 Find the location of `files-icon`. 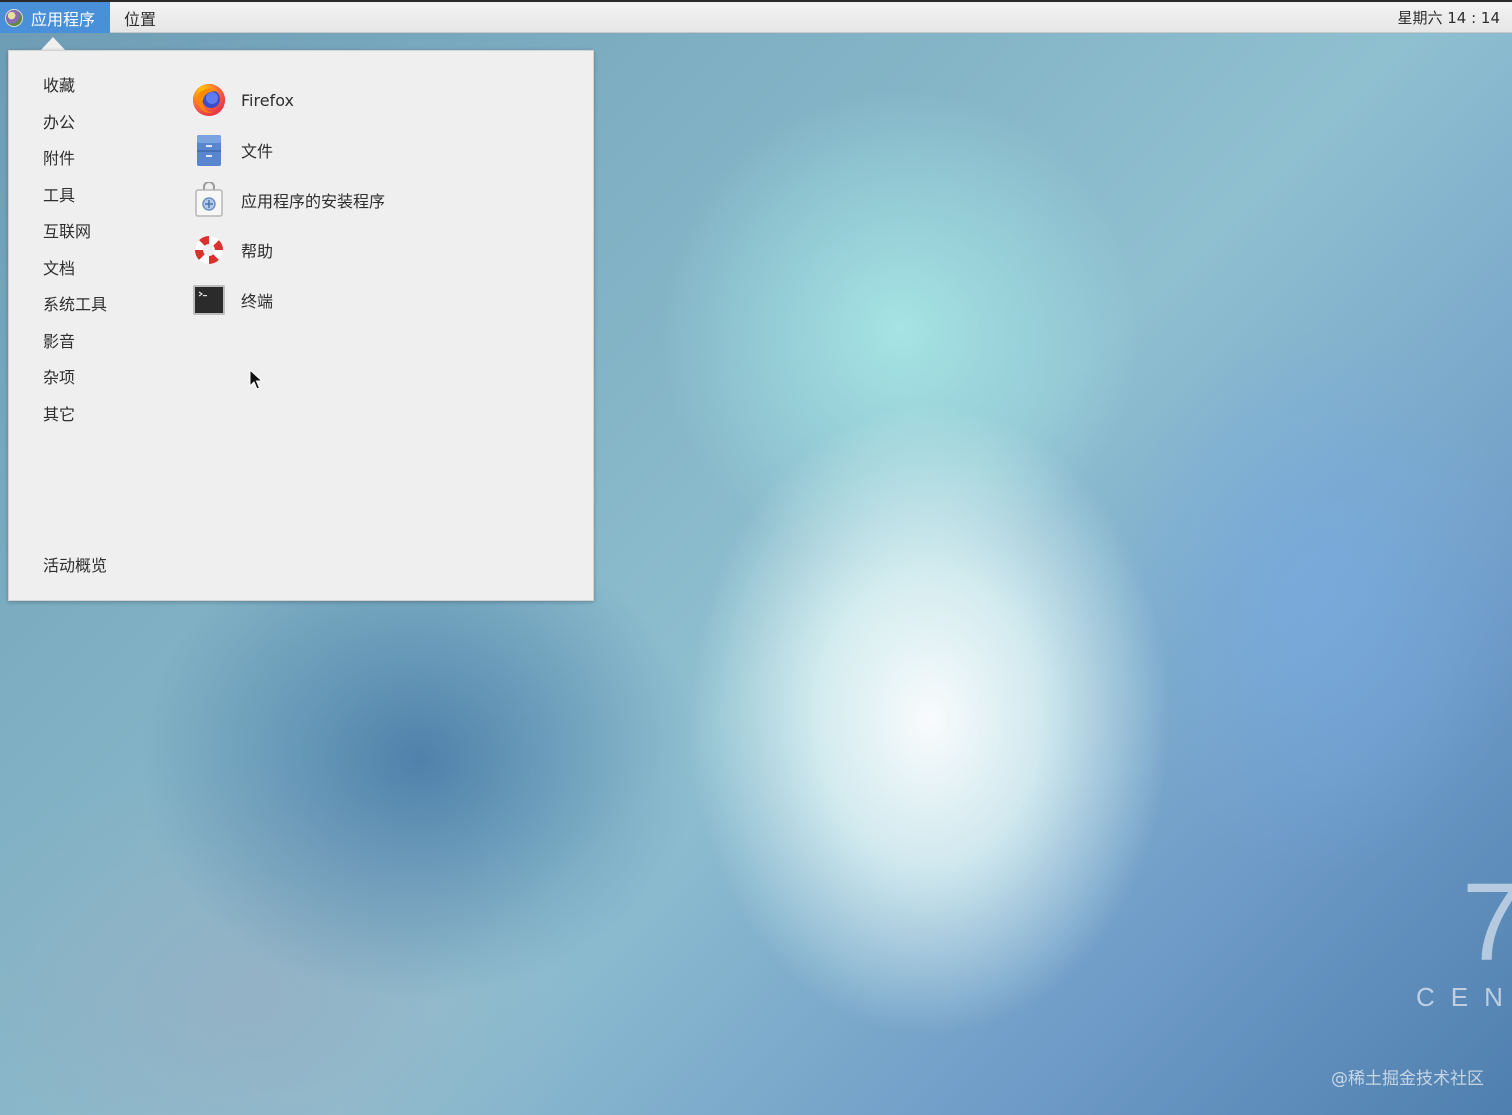

files-icon is located at coordinates (209, 150).